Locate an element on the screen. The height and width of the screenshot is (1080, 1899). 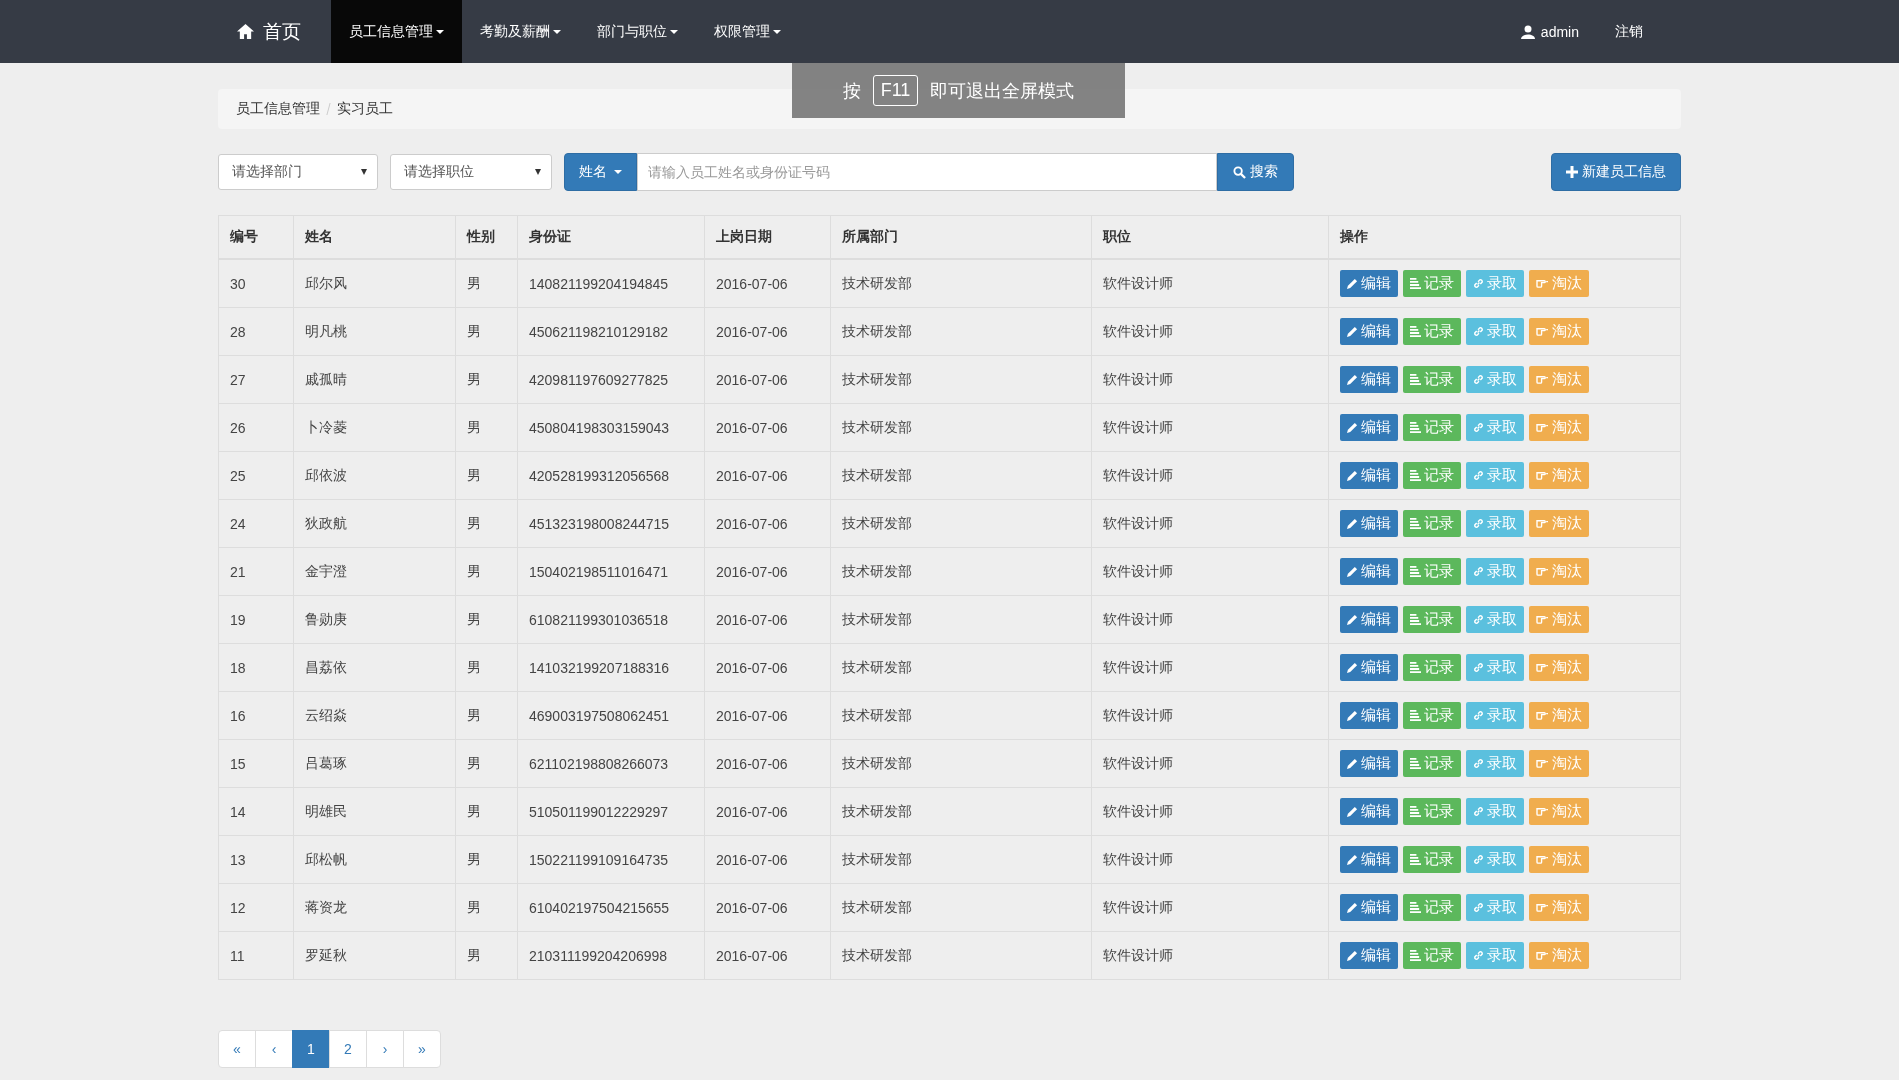
plus-icon is located at coordinates (1572, 172).